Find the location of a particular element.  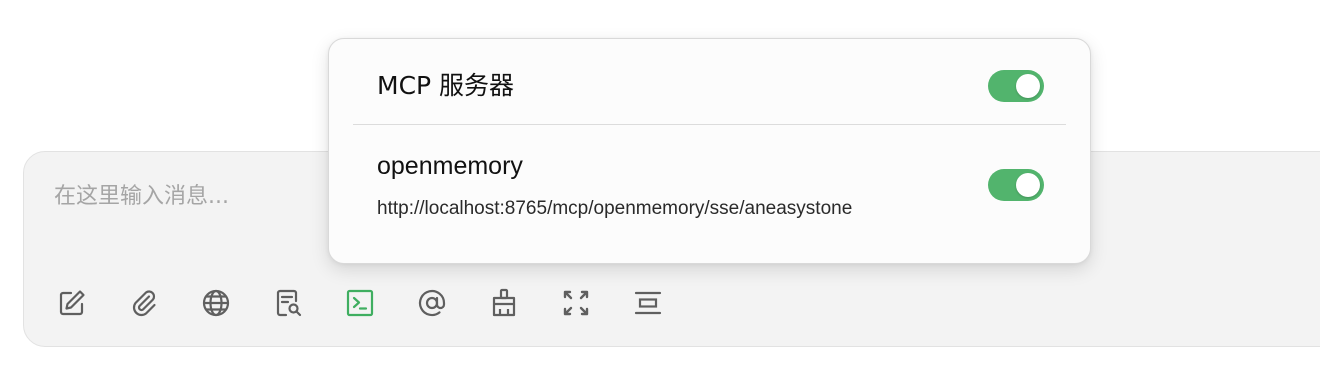

popover-divider is located at coordinates (709, 124).